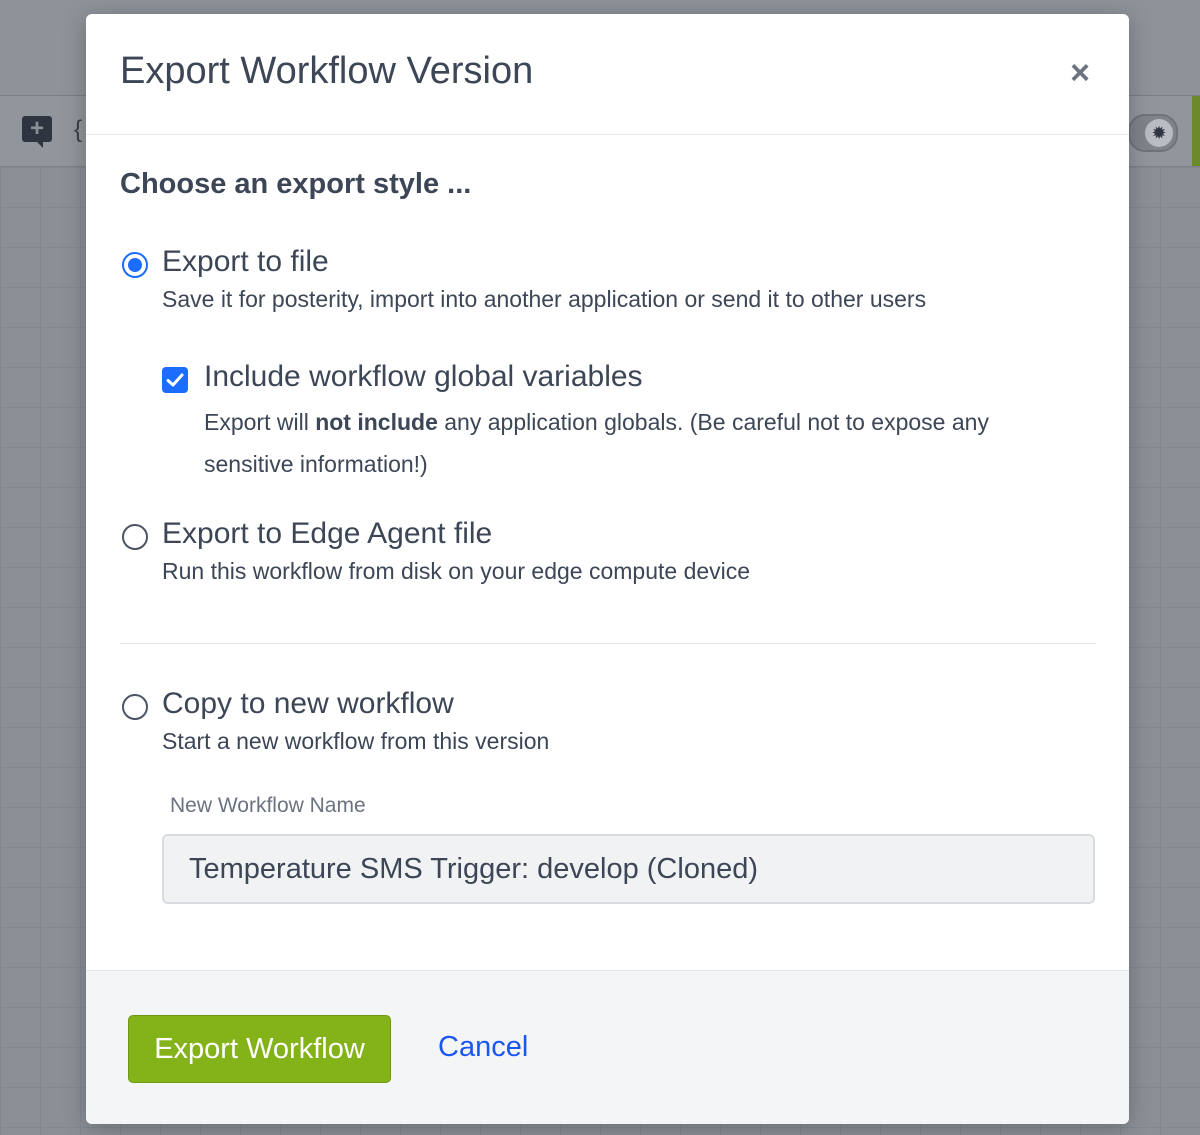  I want to click on close-icon: ×, so click(1080, 73).